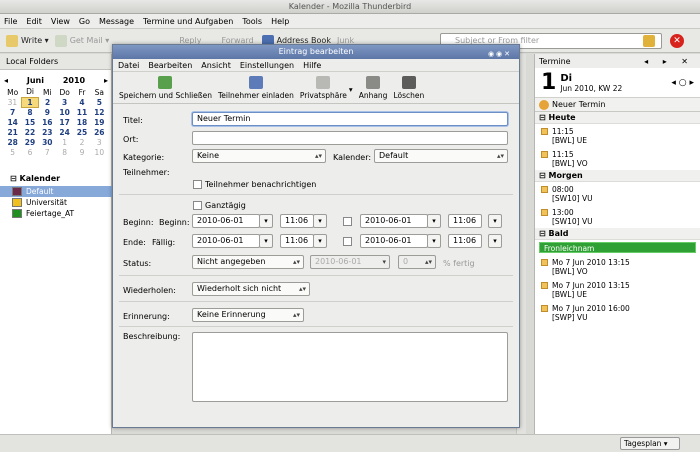 The image size is (700, 452). I want to click on location-input, so click(350, 138).